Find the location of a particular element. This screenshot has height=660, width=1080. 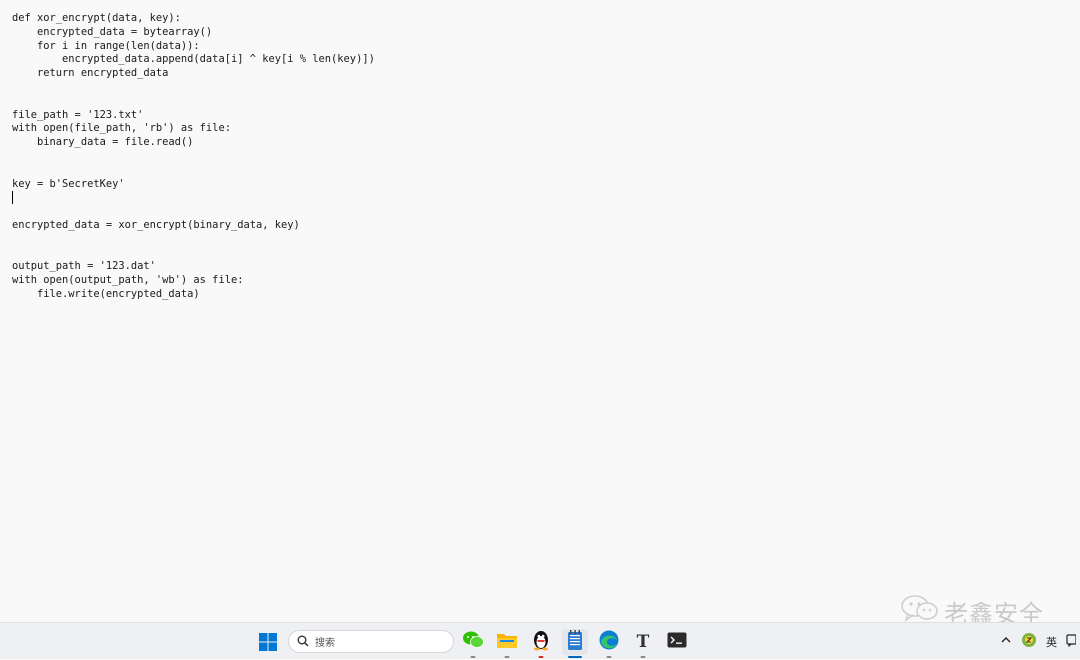

typora-icon: T is located at coordinates (643, 642).